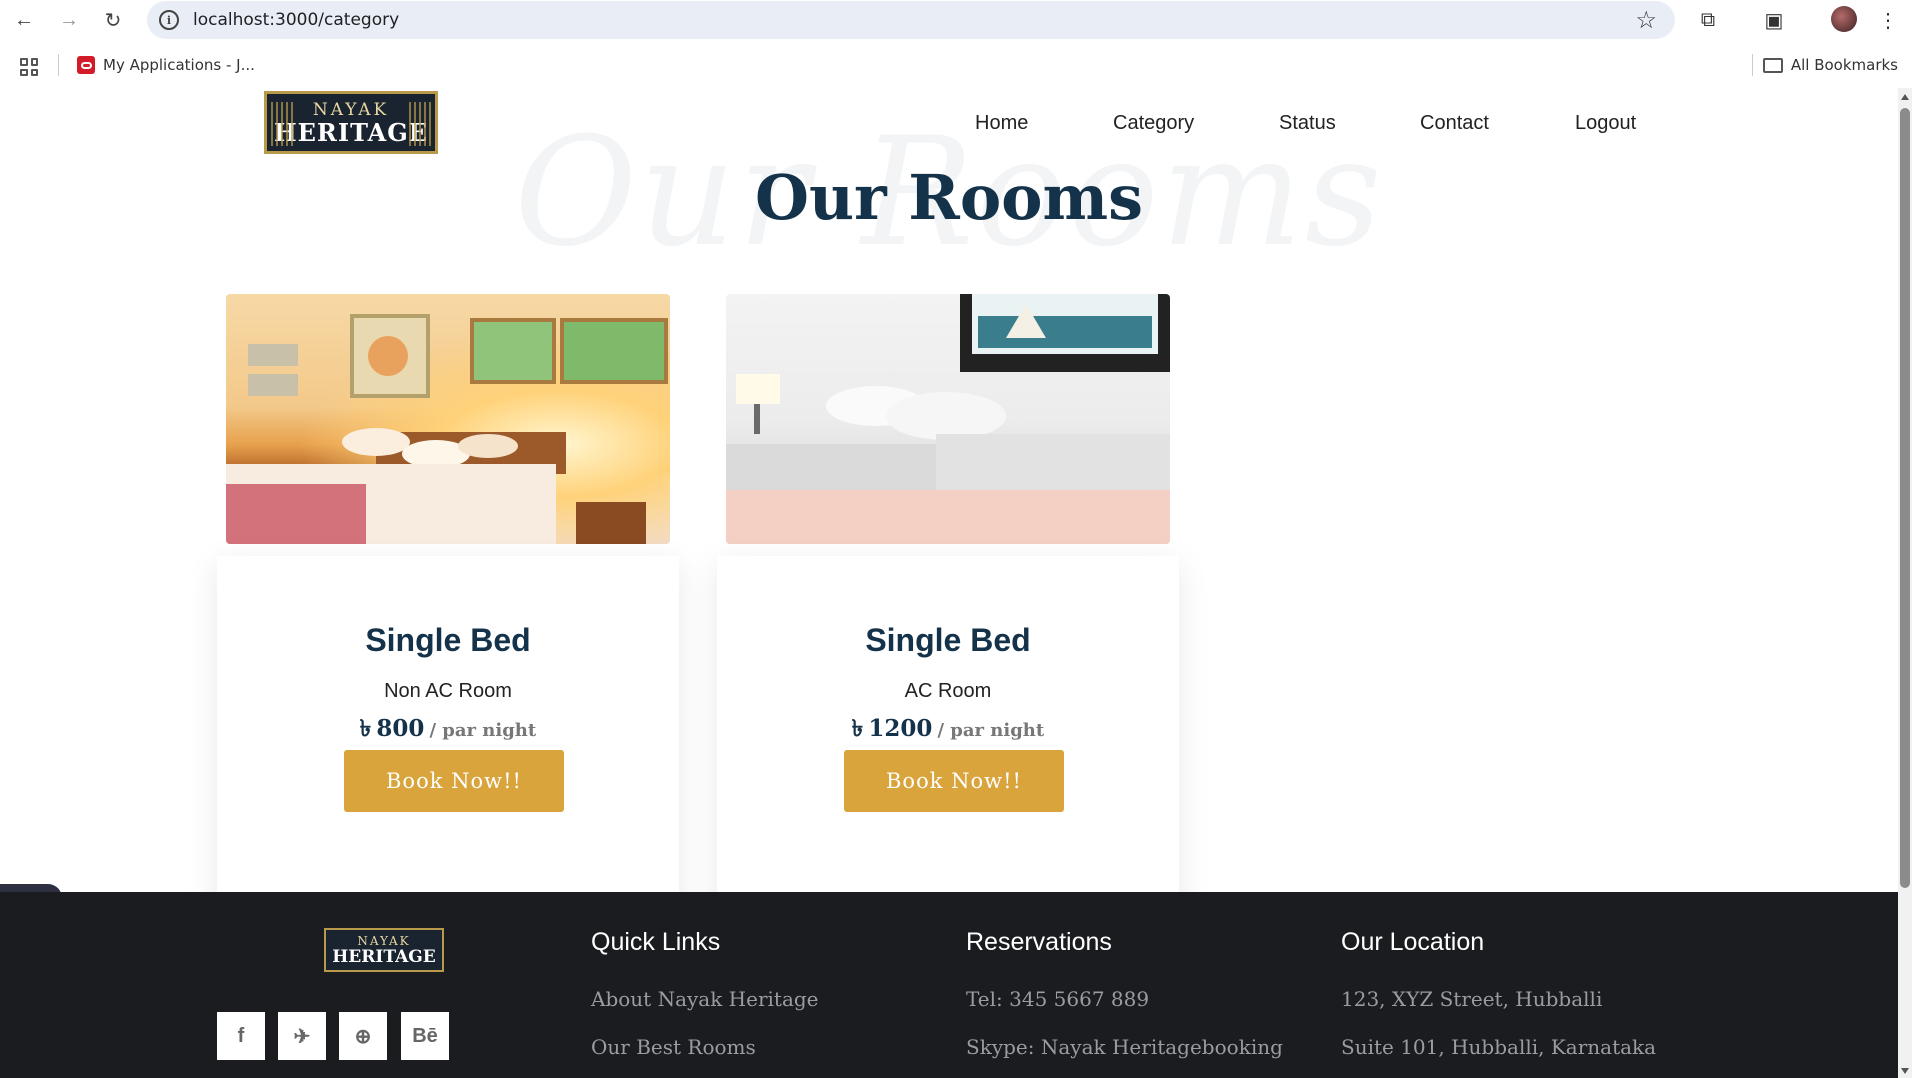  Describe the element at coordinates (1646, 20) in the screenshot. I see `bookmark-star-icon: ☆` at that location.